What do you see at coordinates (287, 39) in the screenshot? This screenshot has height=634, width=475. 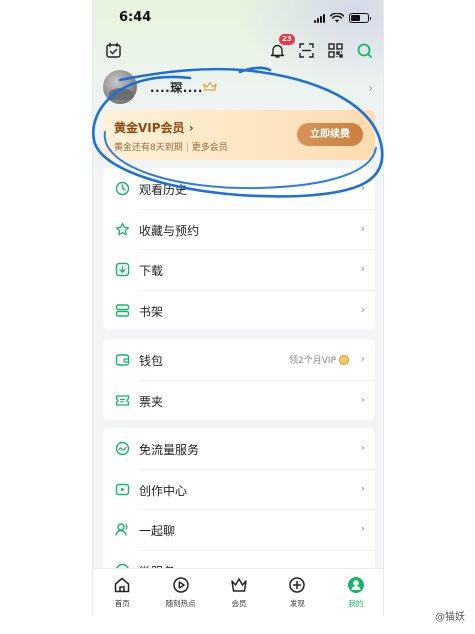 I see `notification-badge: 23` at bounding box center [287, 39].